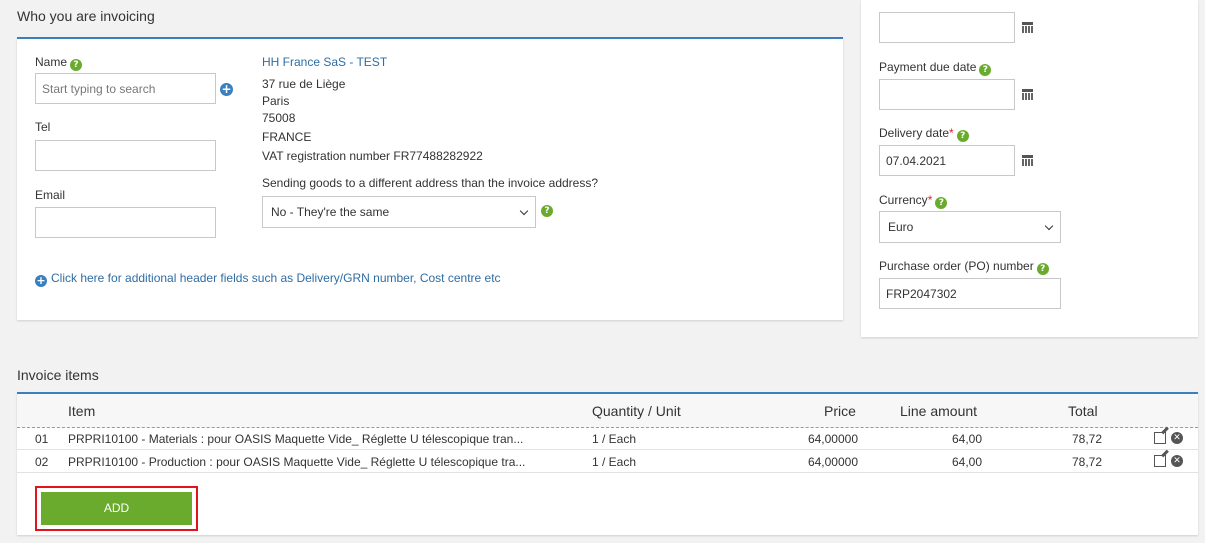 This screenshot has width=1205, height=543. I want to click on customer-company-name: HH France SaS - TEST, so click(324, 62).